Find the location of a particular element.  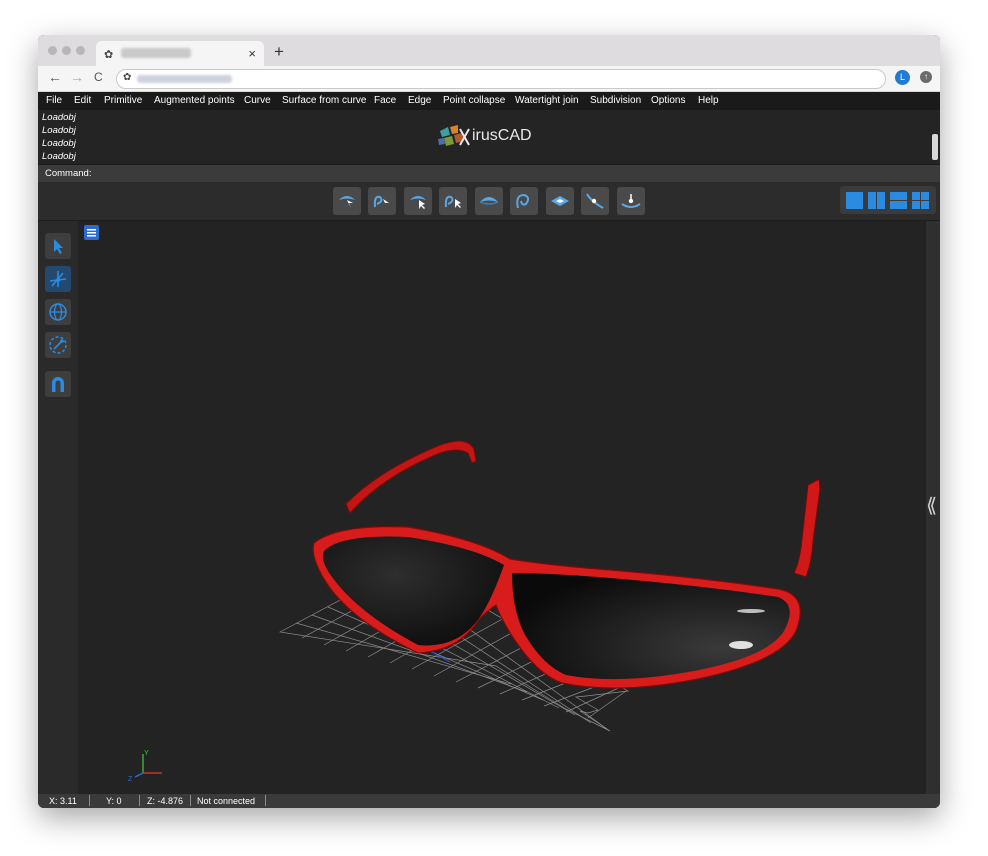

logo-text: irusCAD is located at coordinates (502, 135).